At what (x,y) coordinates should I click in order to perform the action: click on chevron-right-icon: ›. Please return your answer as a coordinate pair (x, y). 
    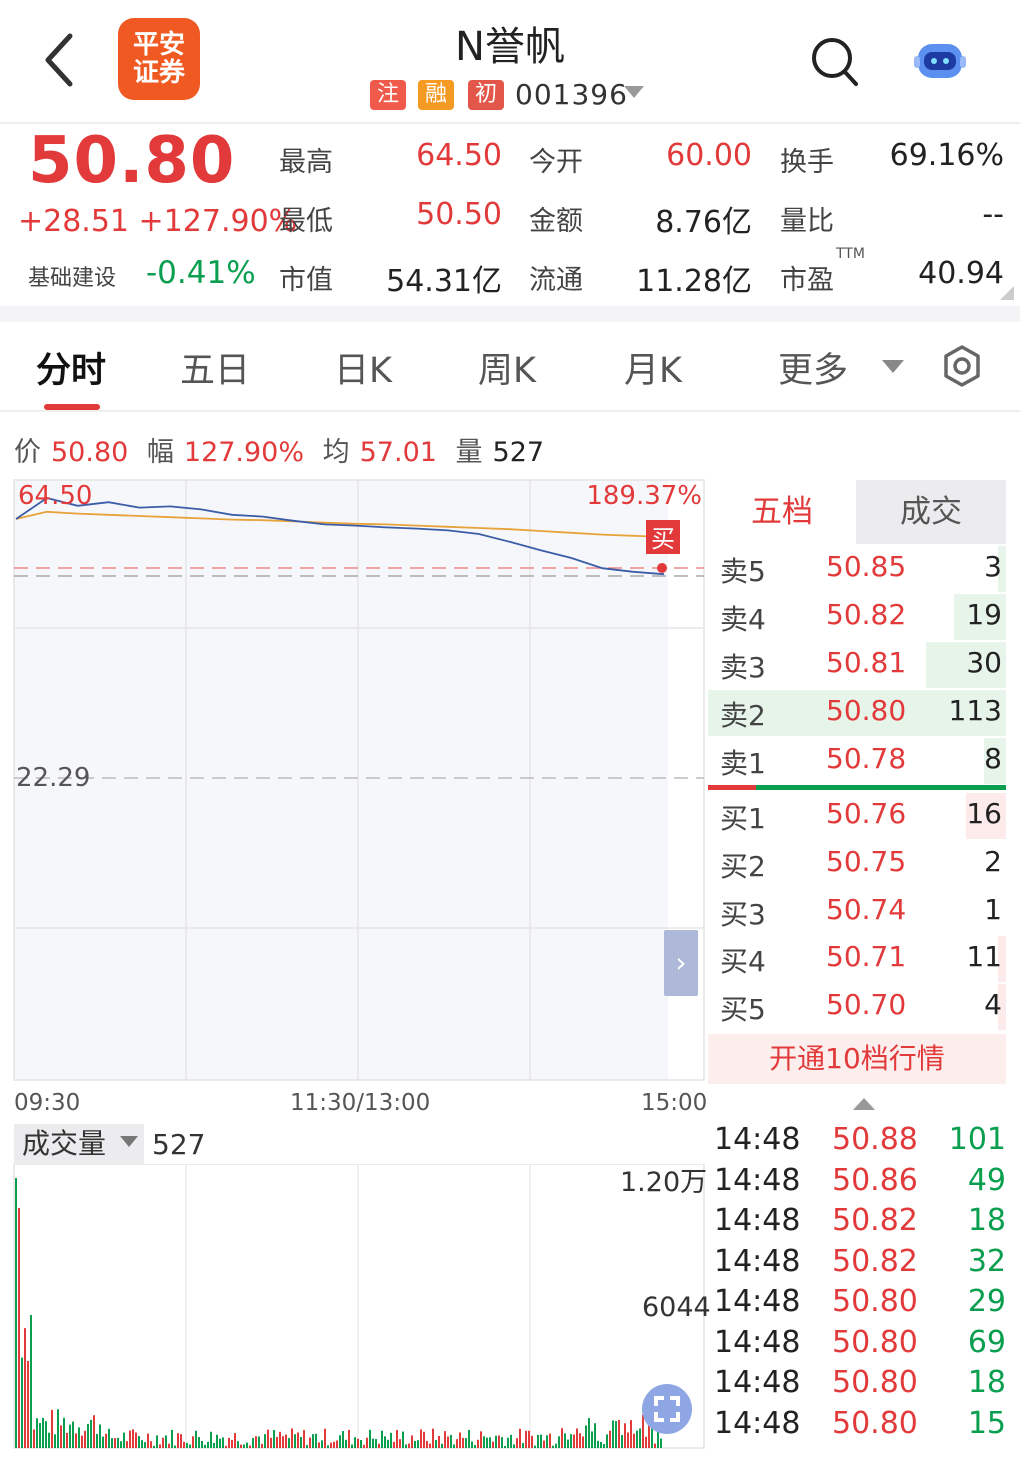
    Looking at the image, I should click on (681, 963).